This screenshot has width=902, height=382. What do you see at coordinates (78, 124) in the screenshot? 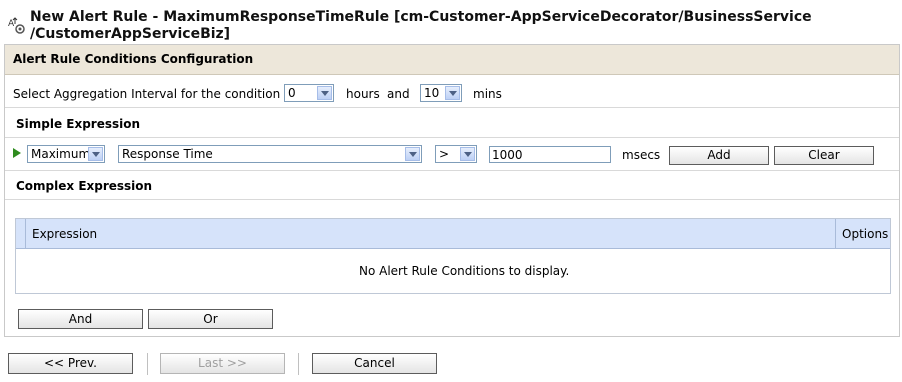
I see `simple-expression-heading: Simple Expression` at bounding box center [78, 124].